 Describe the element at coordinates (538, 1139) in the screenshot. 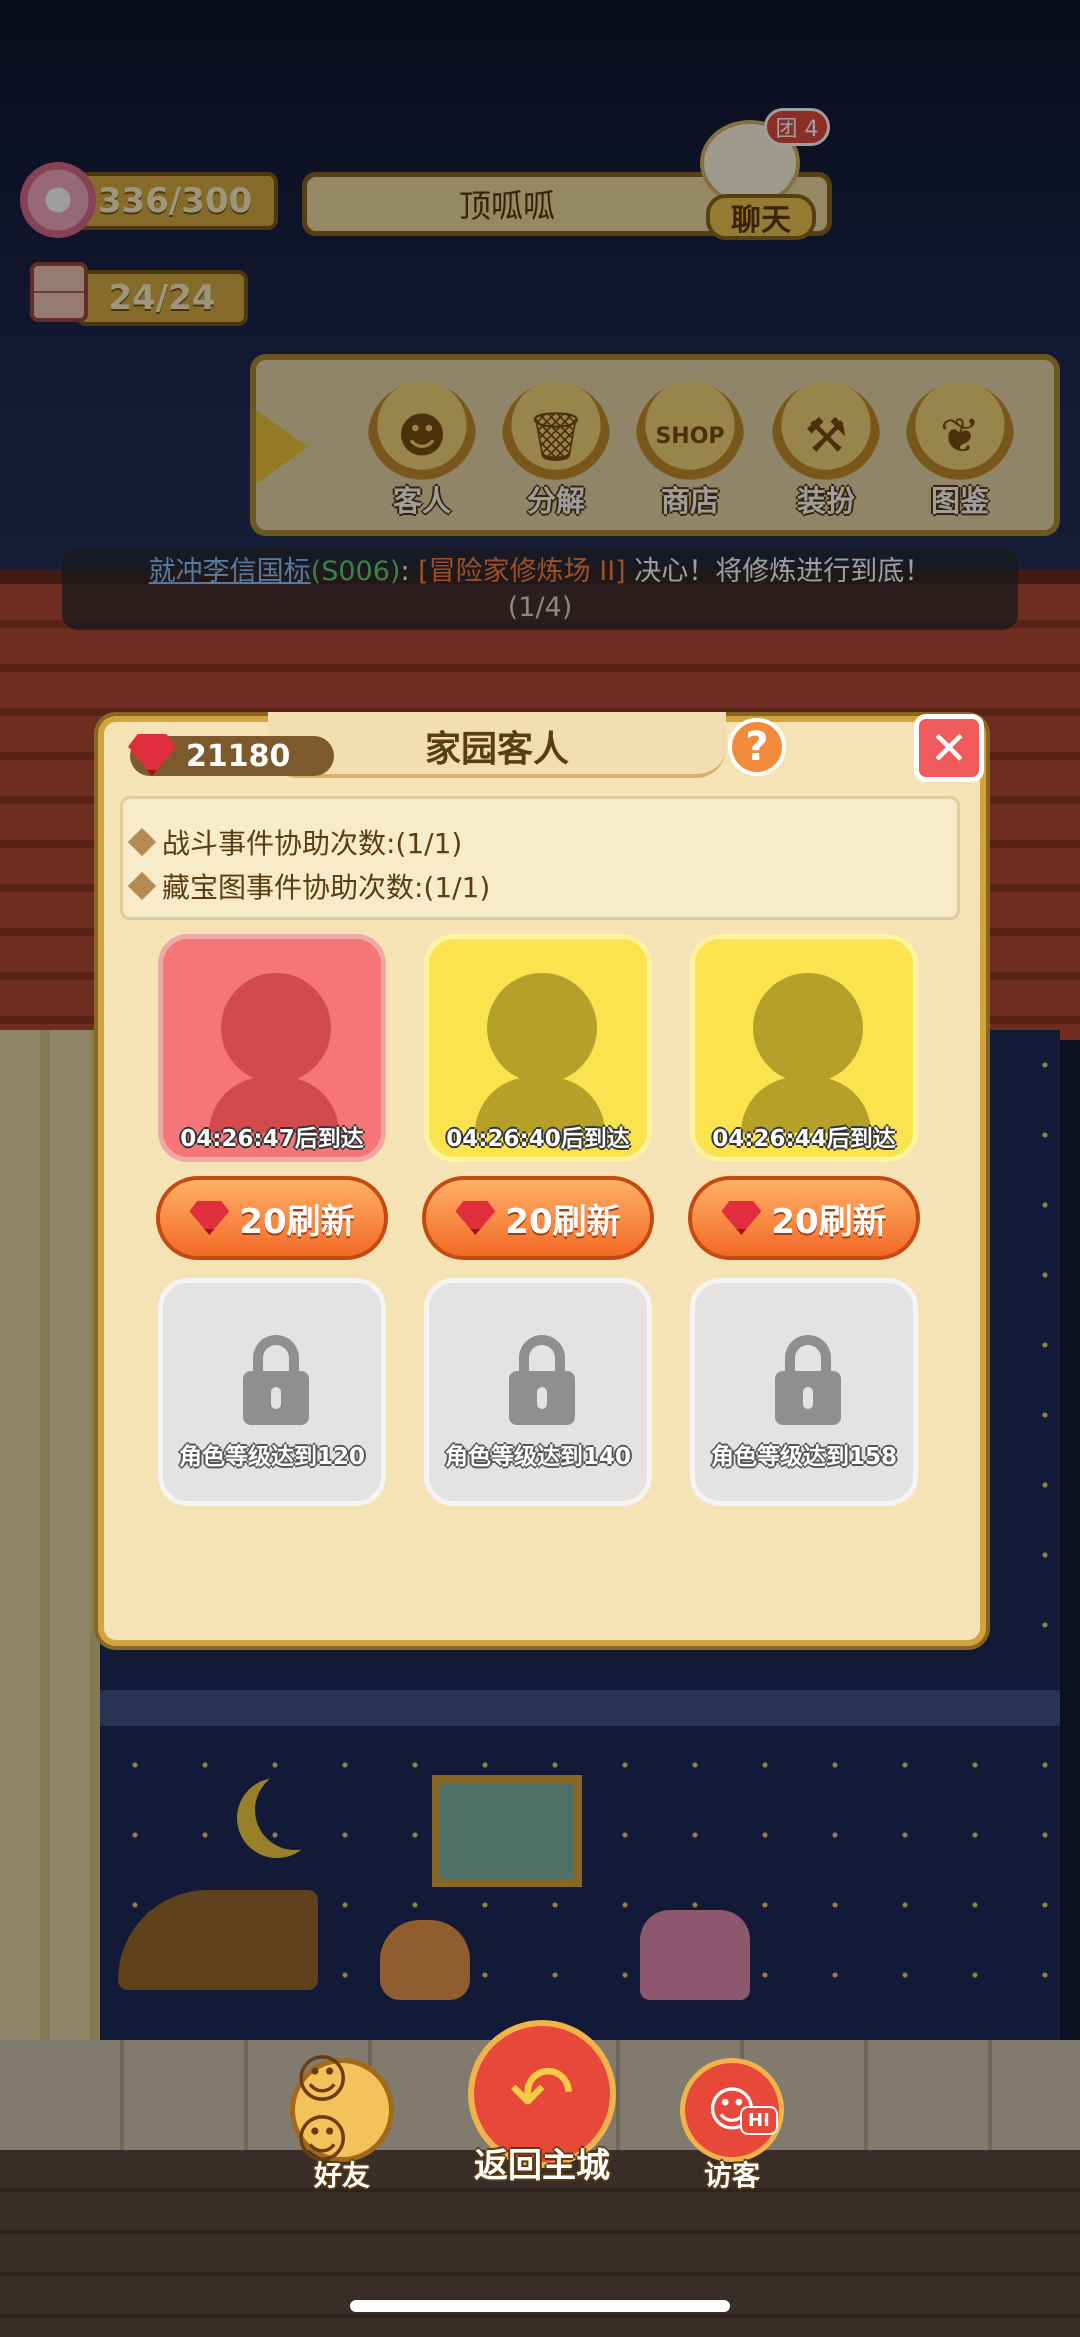

I see `guest-arrival-time: 04:26:40后到达` at that location.